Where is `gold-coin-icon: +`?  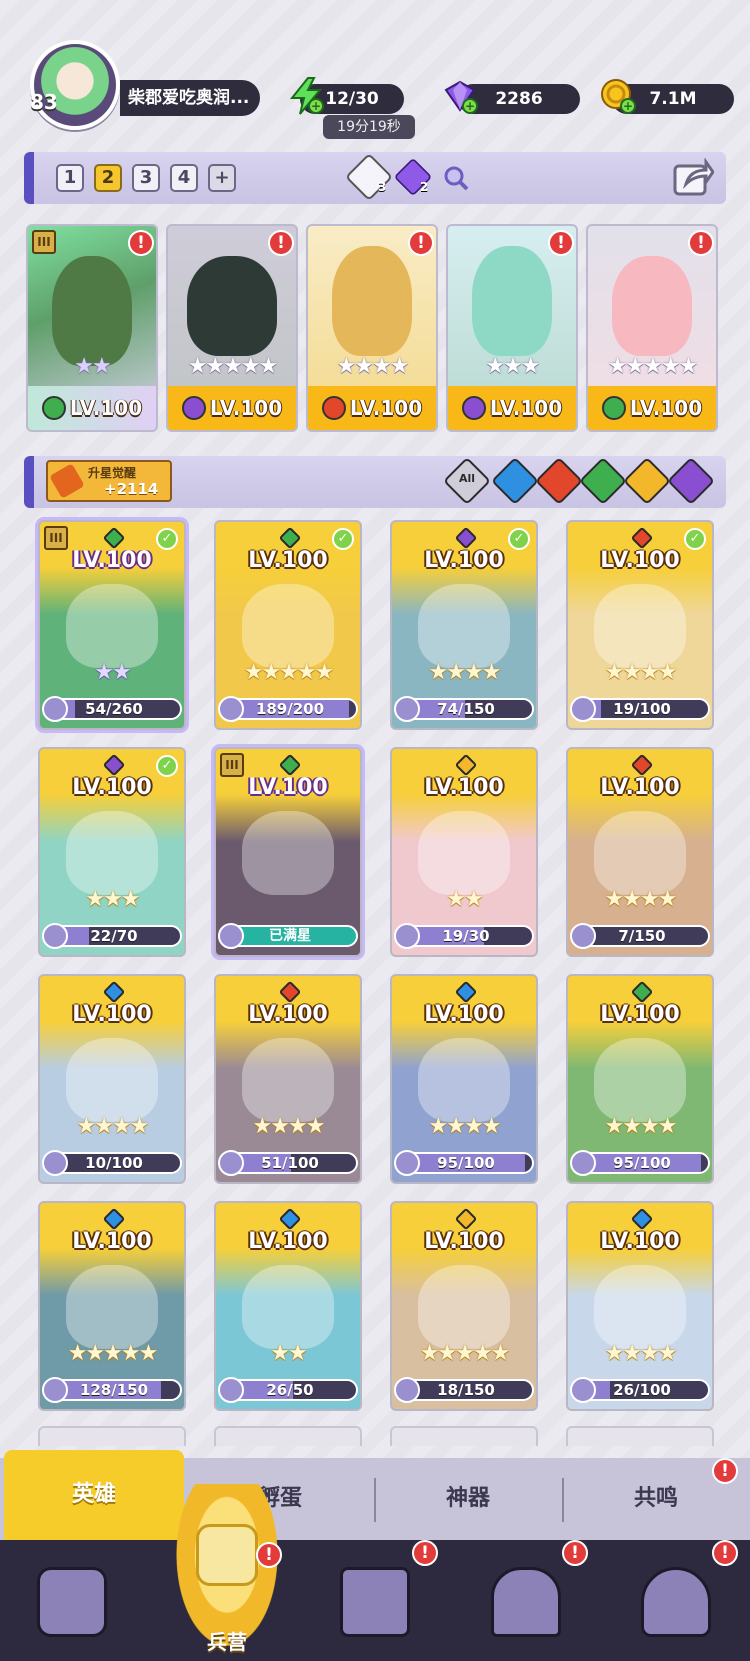
gold-coin-icon: + is located at coordinates (618, 96).